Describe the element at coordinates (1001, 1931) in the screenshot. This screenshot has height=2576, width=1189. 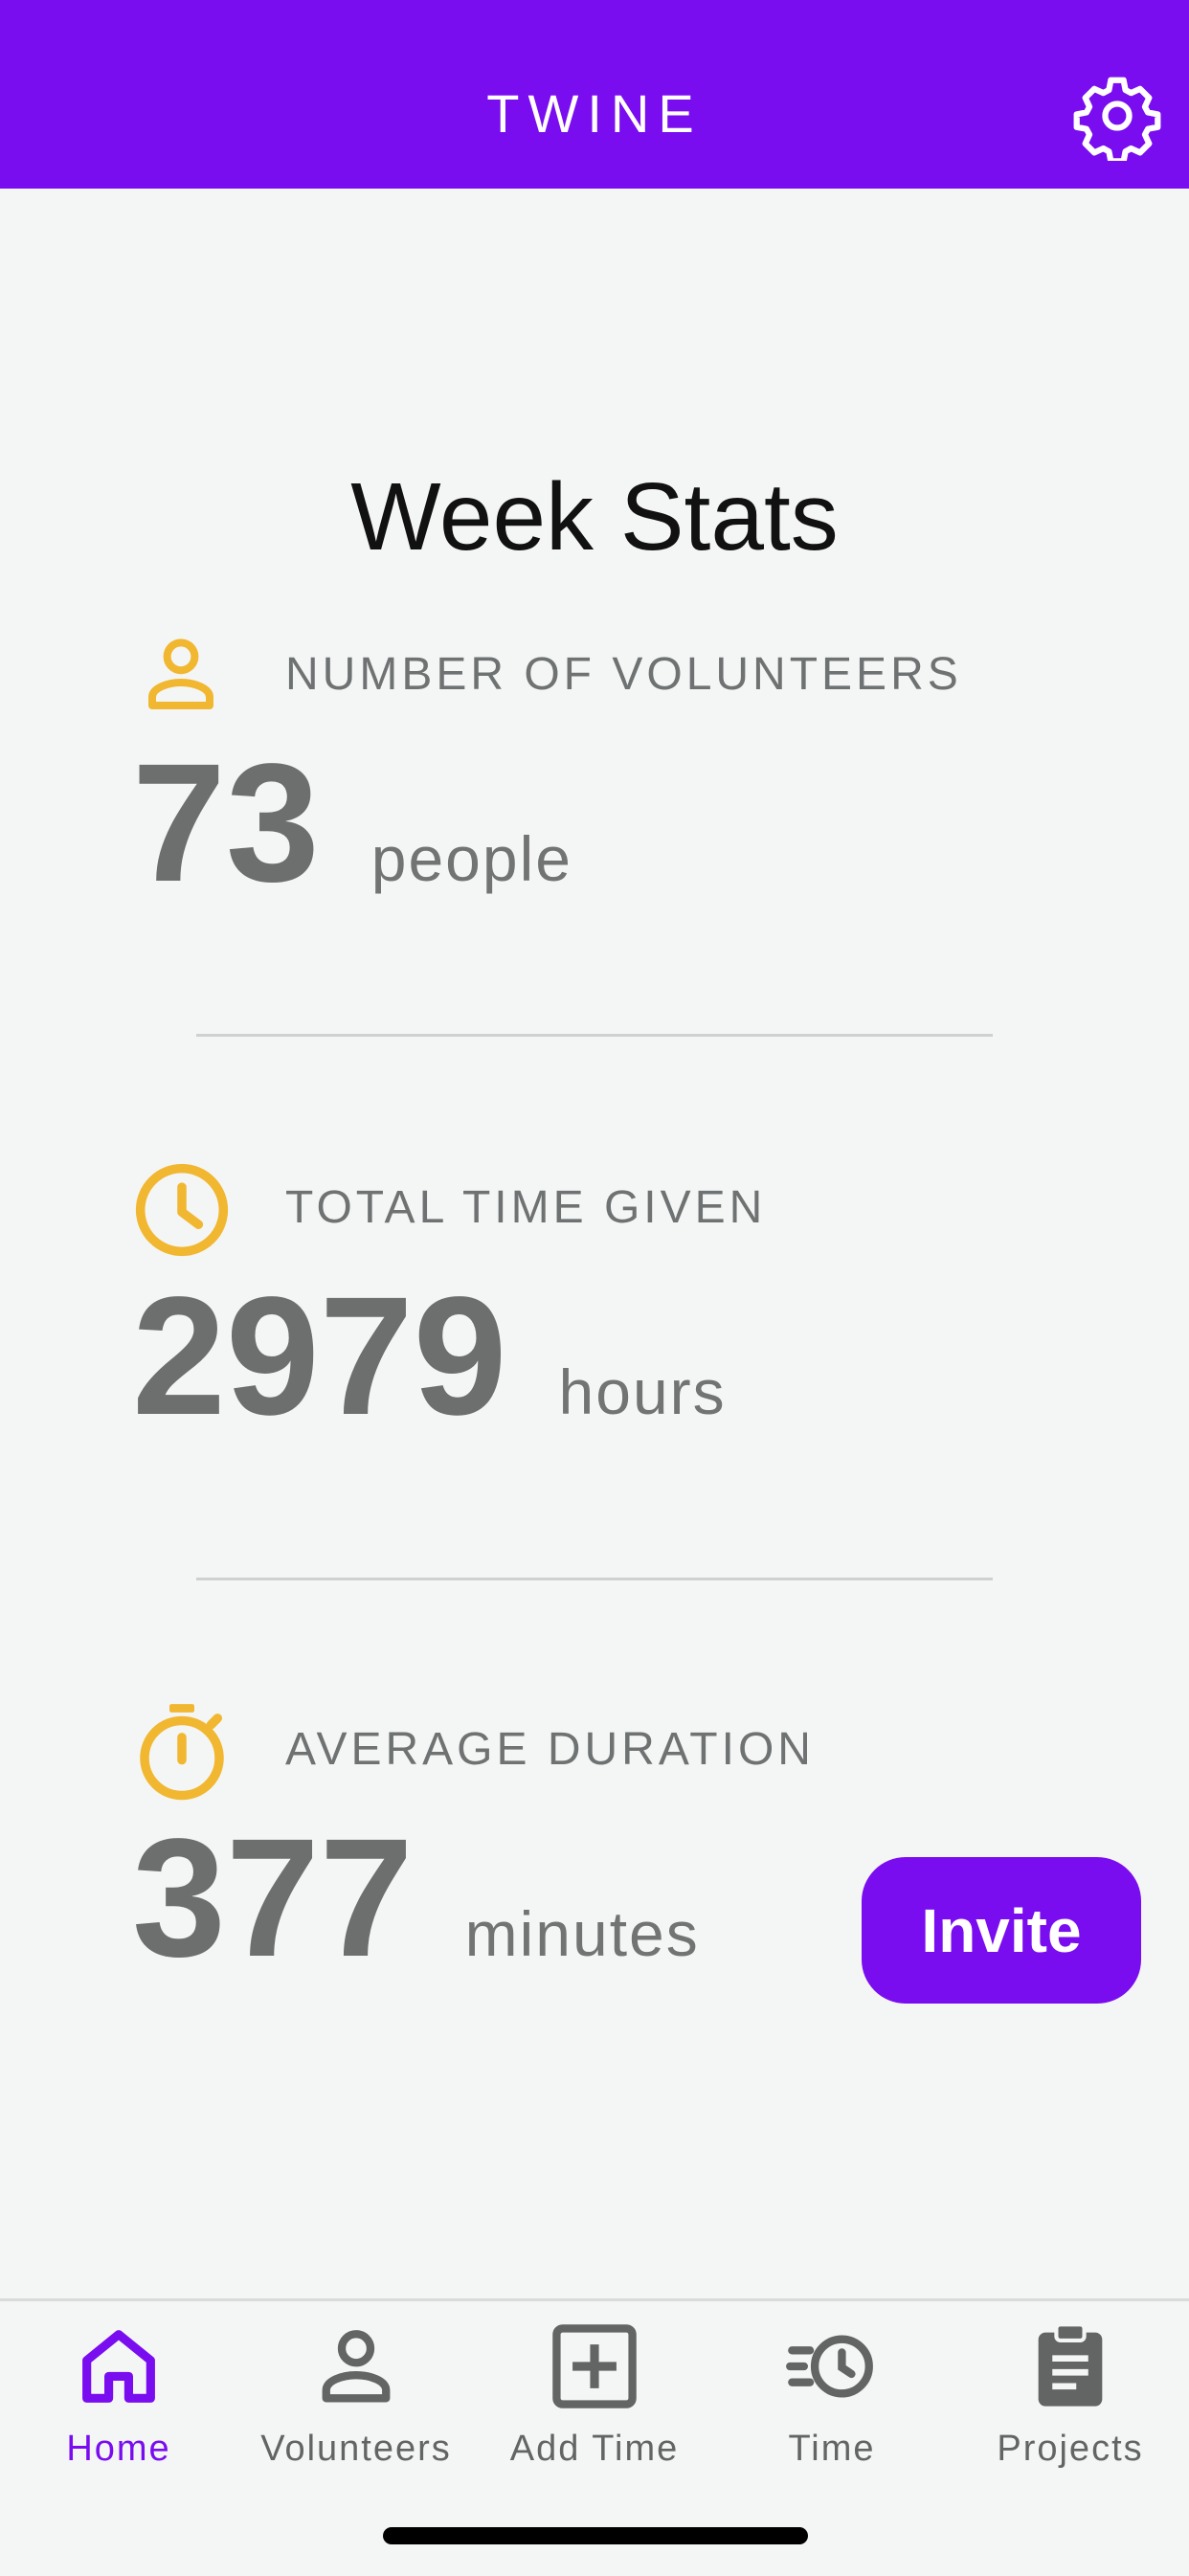
I see `invite-button: Invite` at that location.